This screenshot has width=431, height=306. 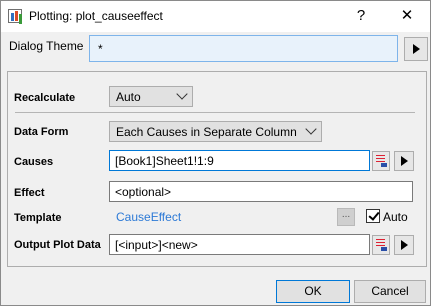 I want to click on effect-value: <optional>, so click(x=143, y=192).